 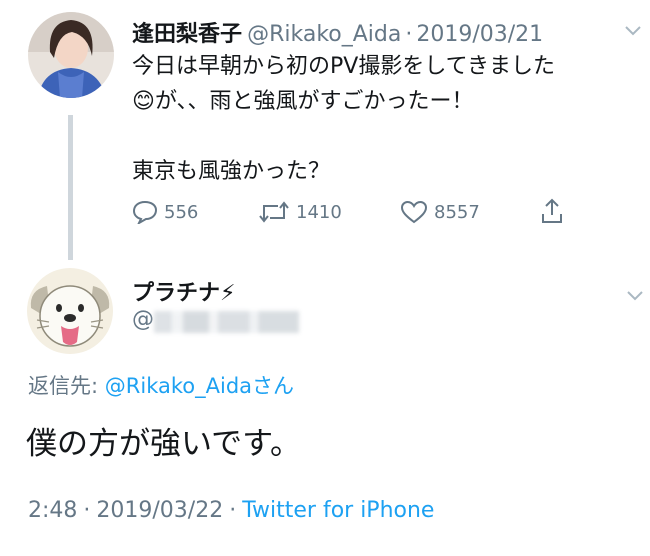 I want to click on display-name: 逢田梨香子, so click(x=187, y=34).